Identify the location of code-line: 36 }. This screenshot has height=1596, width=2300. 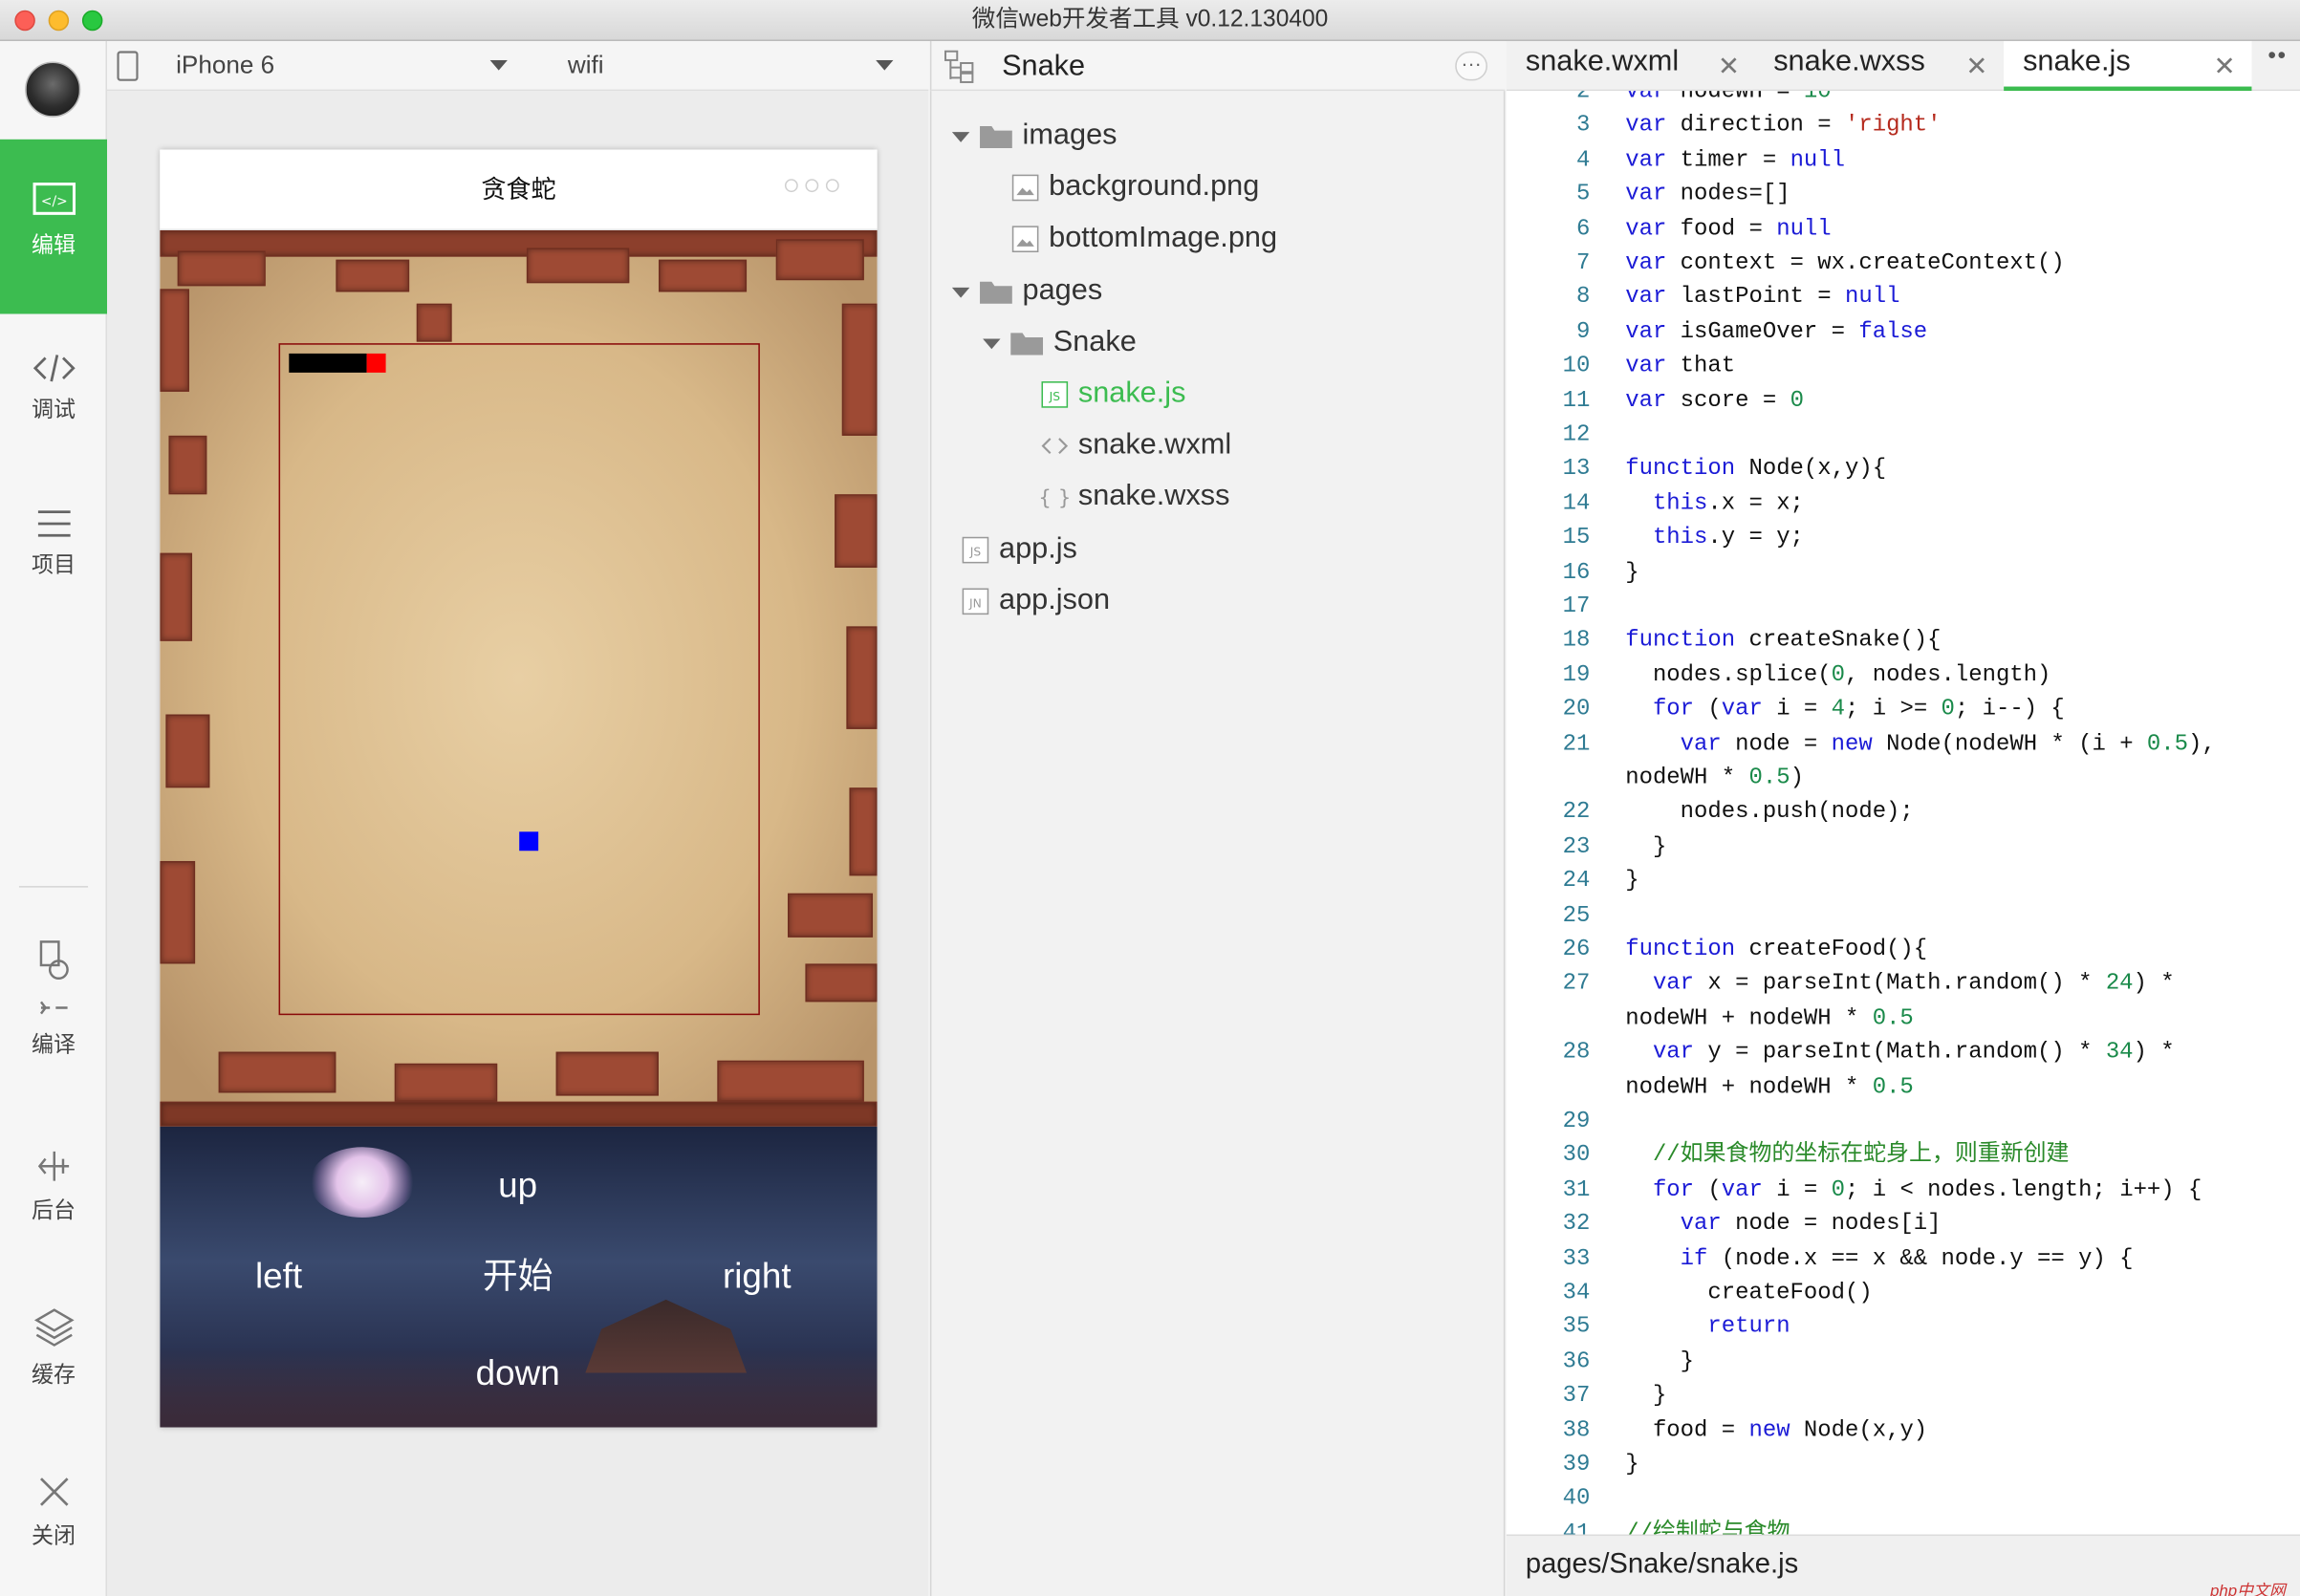
(1904, 1362).